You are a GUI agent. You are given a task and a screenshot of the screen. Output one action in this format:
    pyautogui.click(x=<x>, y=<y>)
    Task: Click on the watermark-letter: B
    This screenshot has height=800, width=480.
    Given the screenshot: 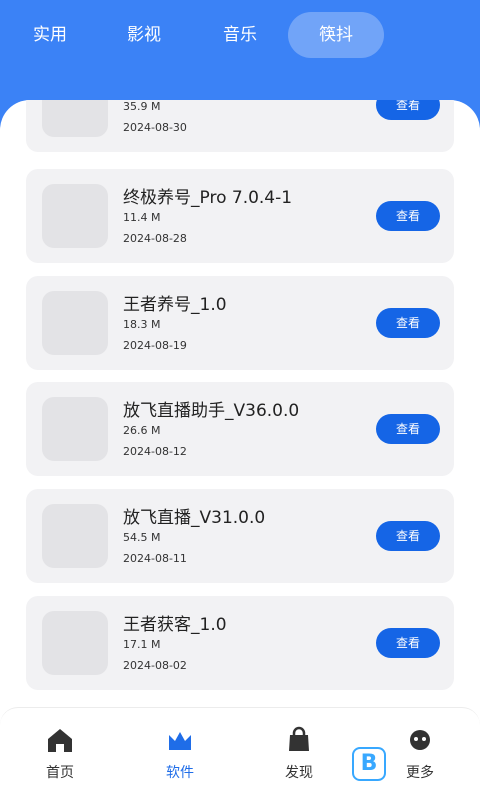 What is the action you would take?
    pyautogui.click(x=369, y=763)
    